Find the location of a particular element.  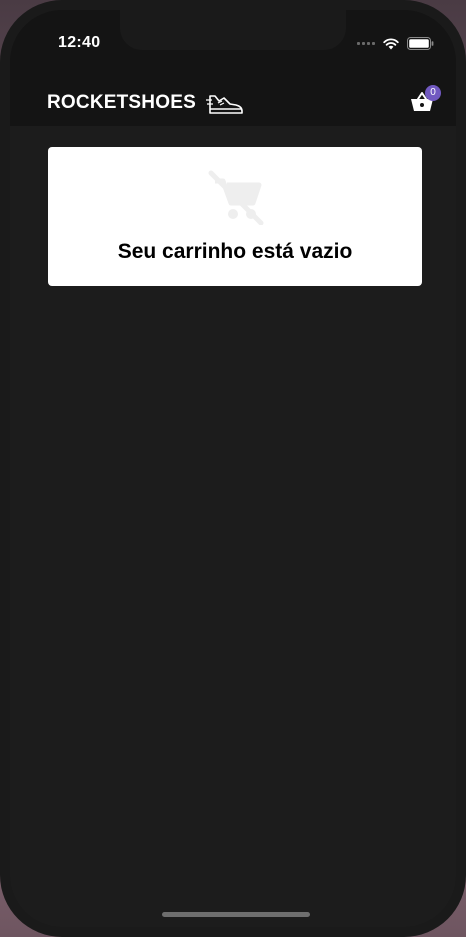

empty-cart-message: Seu carrinho está vazio is located at coordinates (235, 251).